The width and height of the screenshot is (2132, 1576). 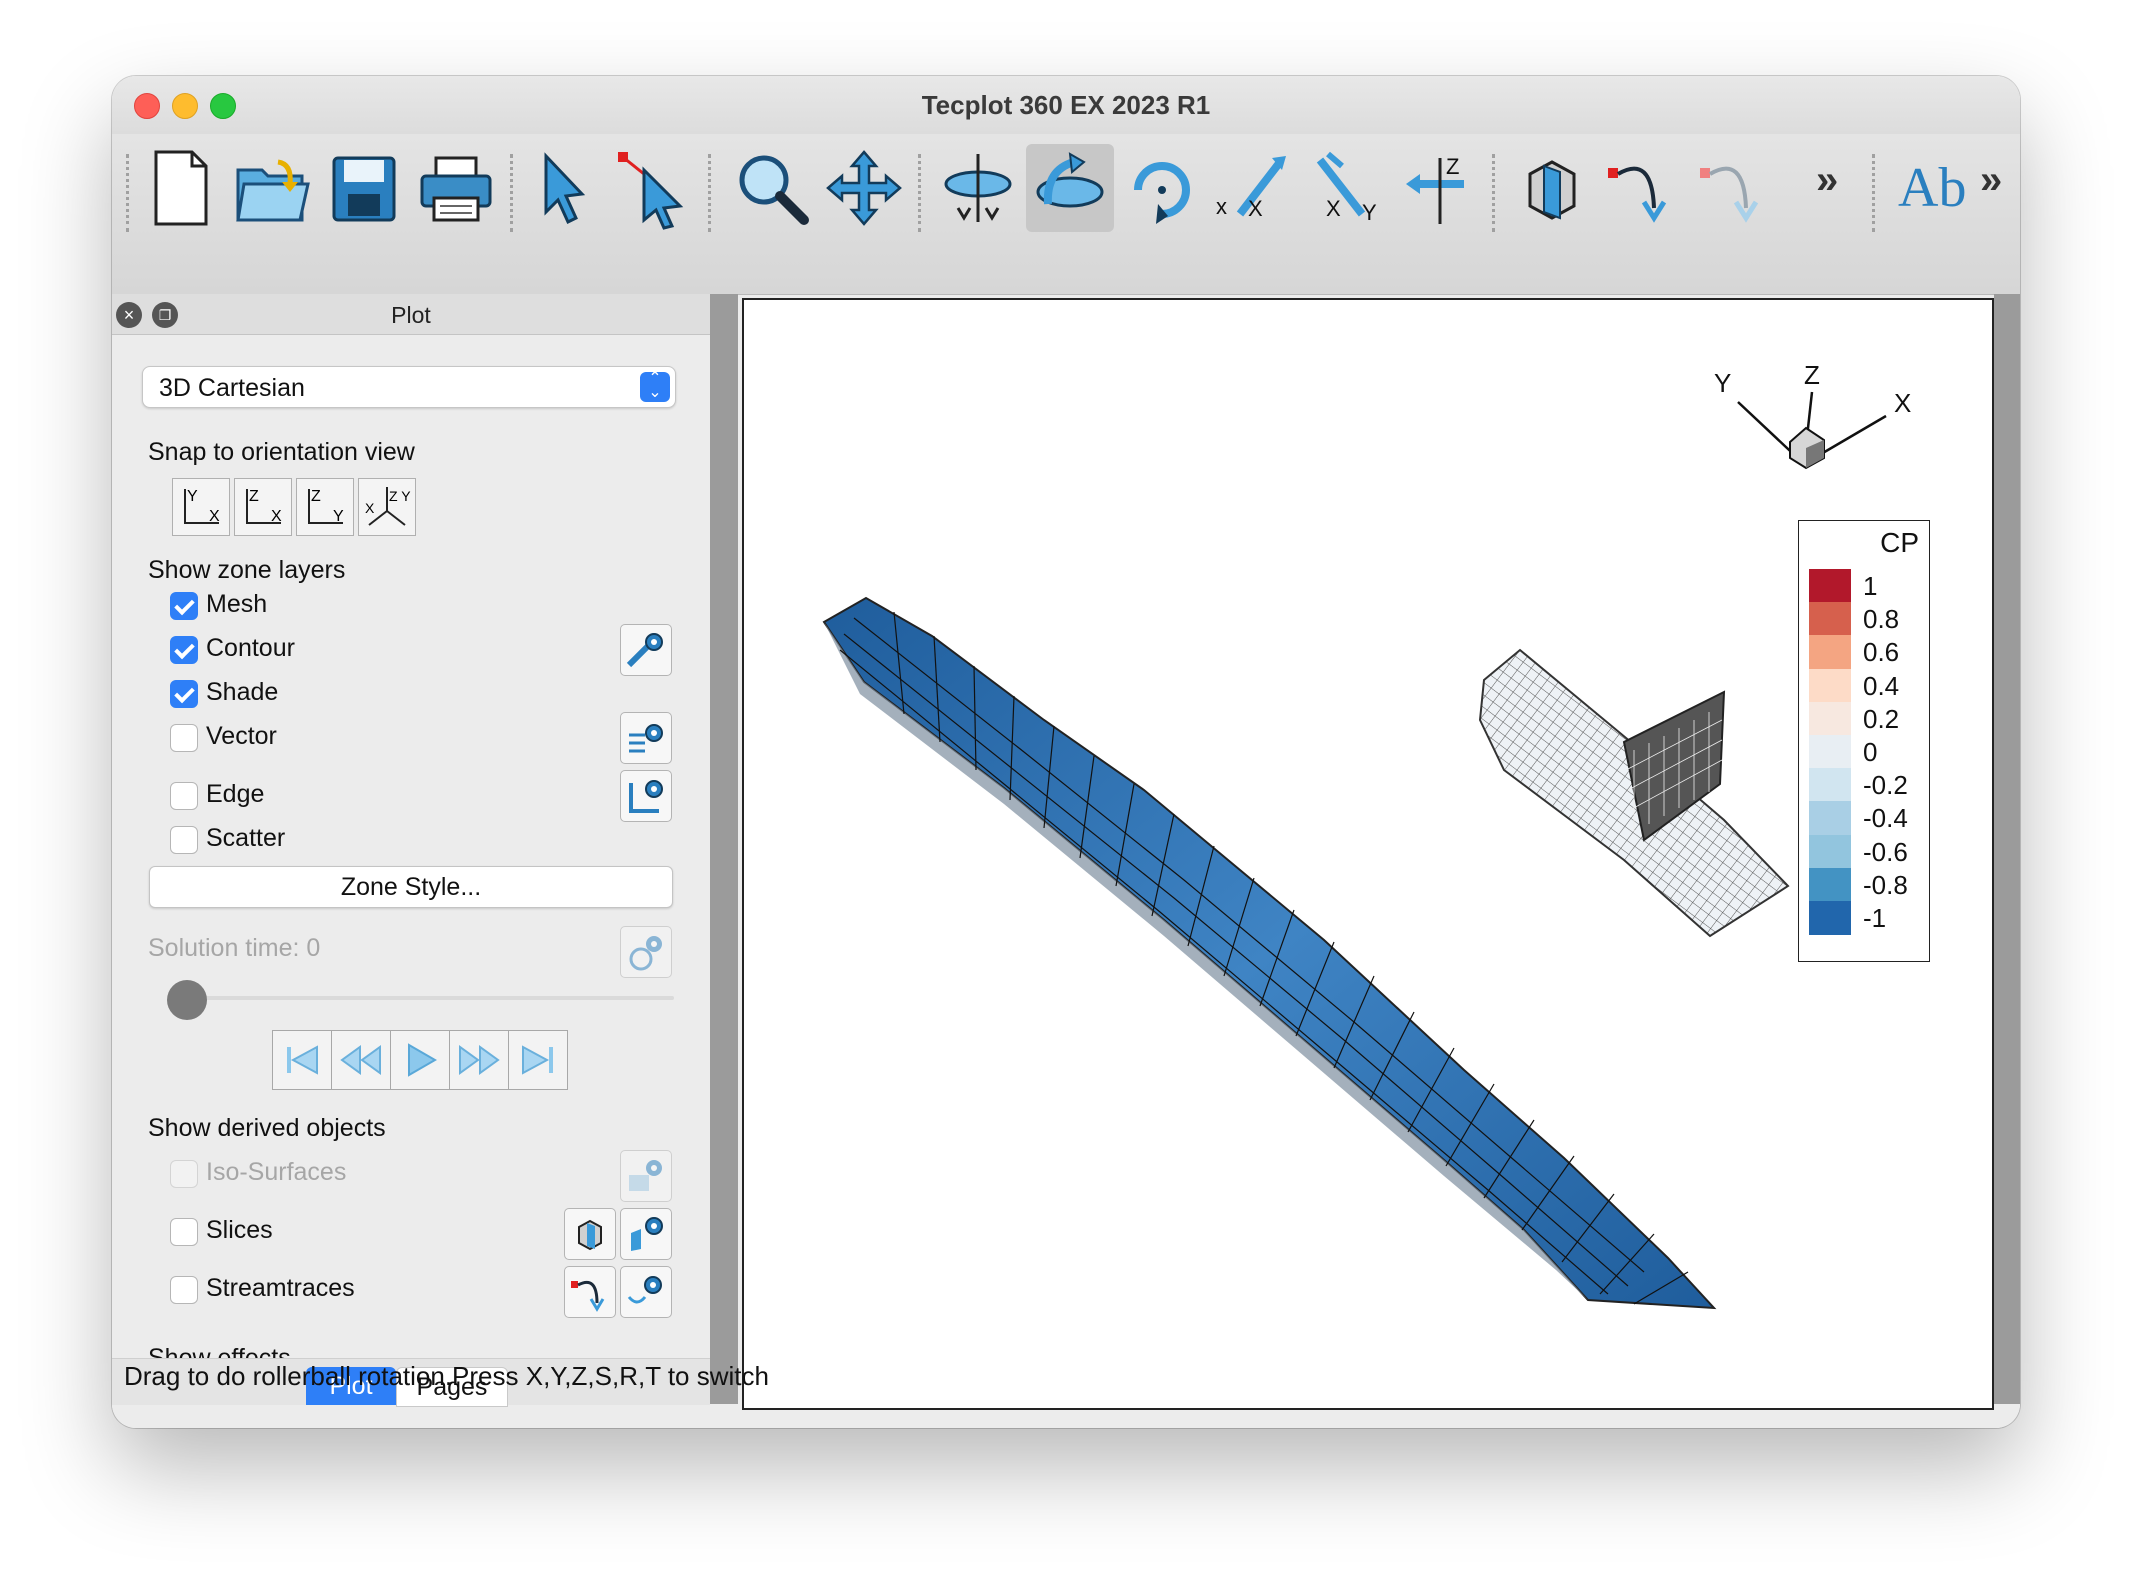 I want to click on contour-settings-button, so click(x=646, y=650).